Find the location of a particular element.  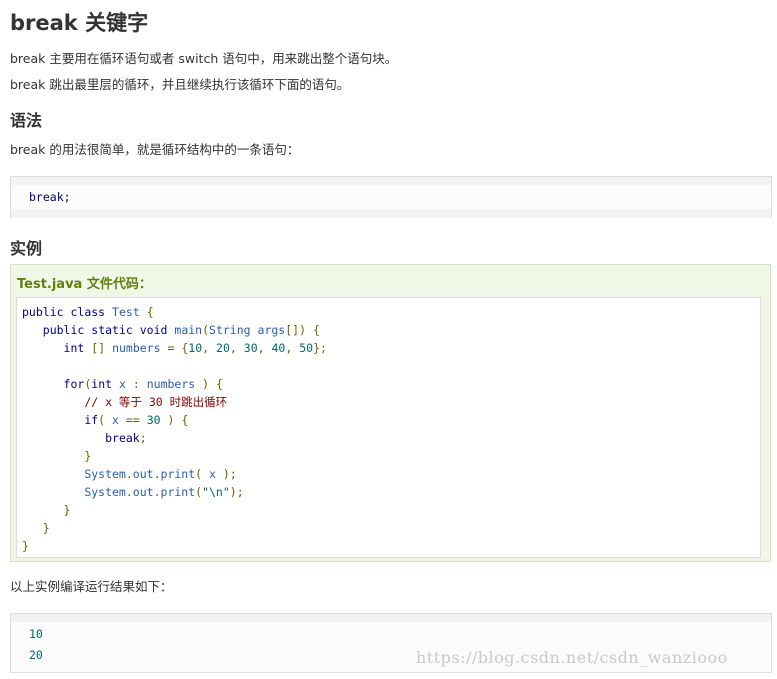

code-line: public static void main(String args[]) { is located at coordinates (181, 330).